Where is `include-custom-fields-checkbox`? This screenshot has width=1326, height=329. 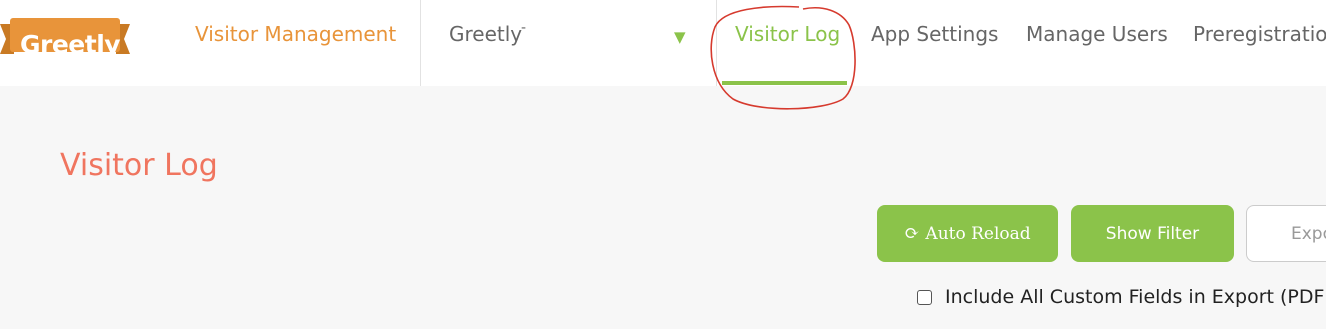
include-custom-fields-checkbox is located at coordinates (924, 297).